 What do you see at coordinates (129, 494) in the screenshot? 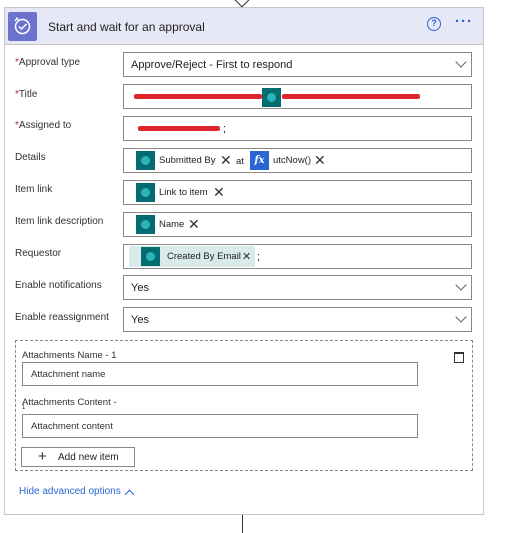
I see `chevron-up-icon` at bounding box center [129, 494].